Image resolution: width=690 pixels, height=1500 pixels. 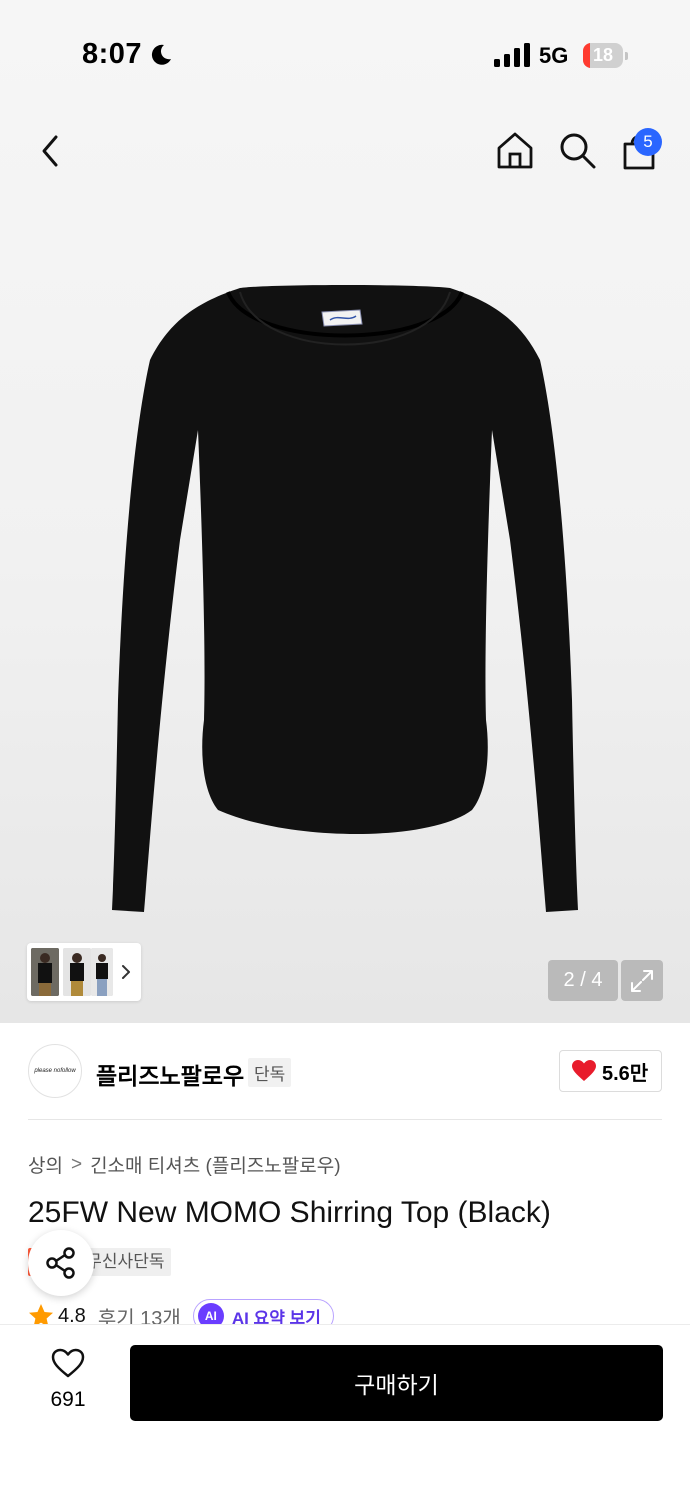 I want to click on status-bar: 8:07 5G 18, so click(x=345, y=55).